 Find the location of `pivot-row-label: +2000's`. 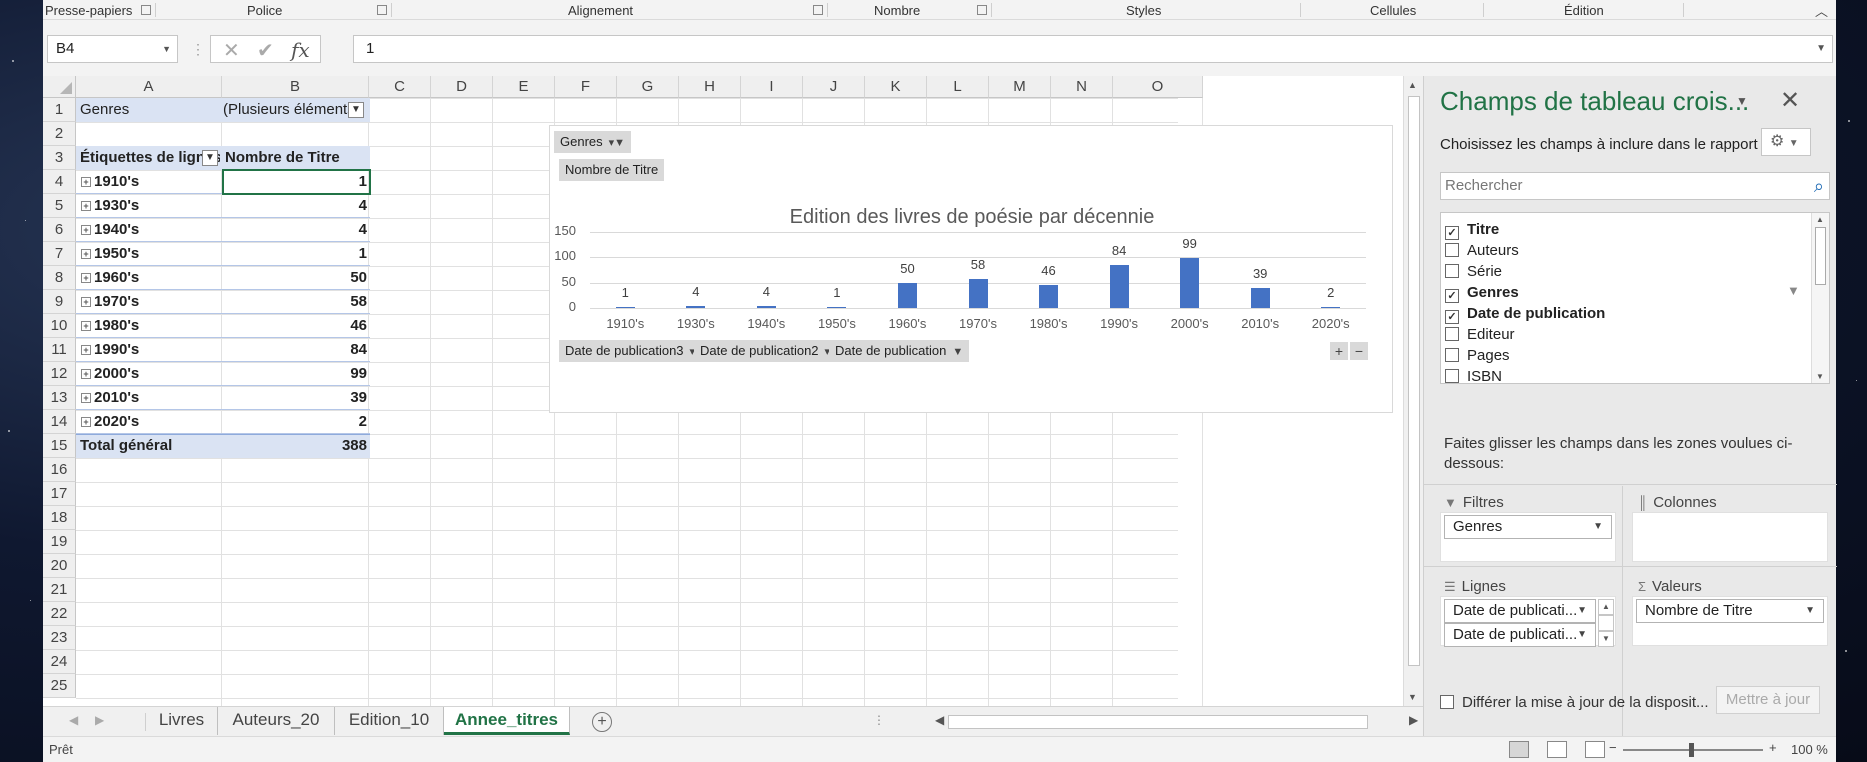

pivot-row-label: +2000's is located at coordinates (148, 374).